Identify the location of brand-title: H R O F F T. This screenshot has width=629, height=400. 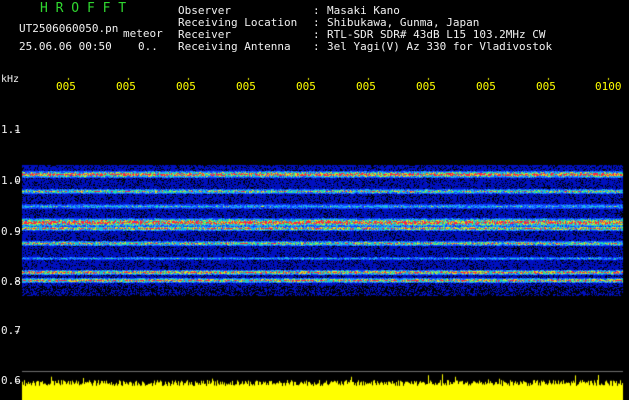
(83, 8).